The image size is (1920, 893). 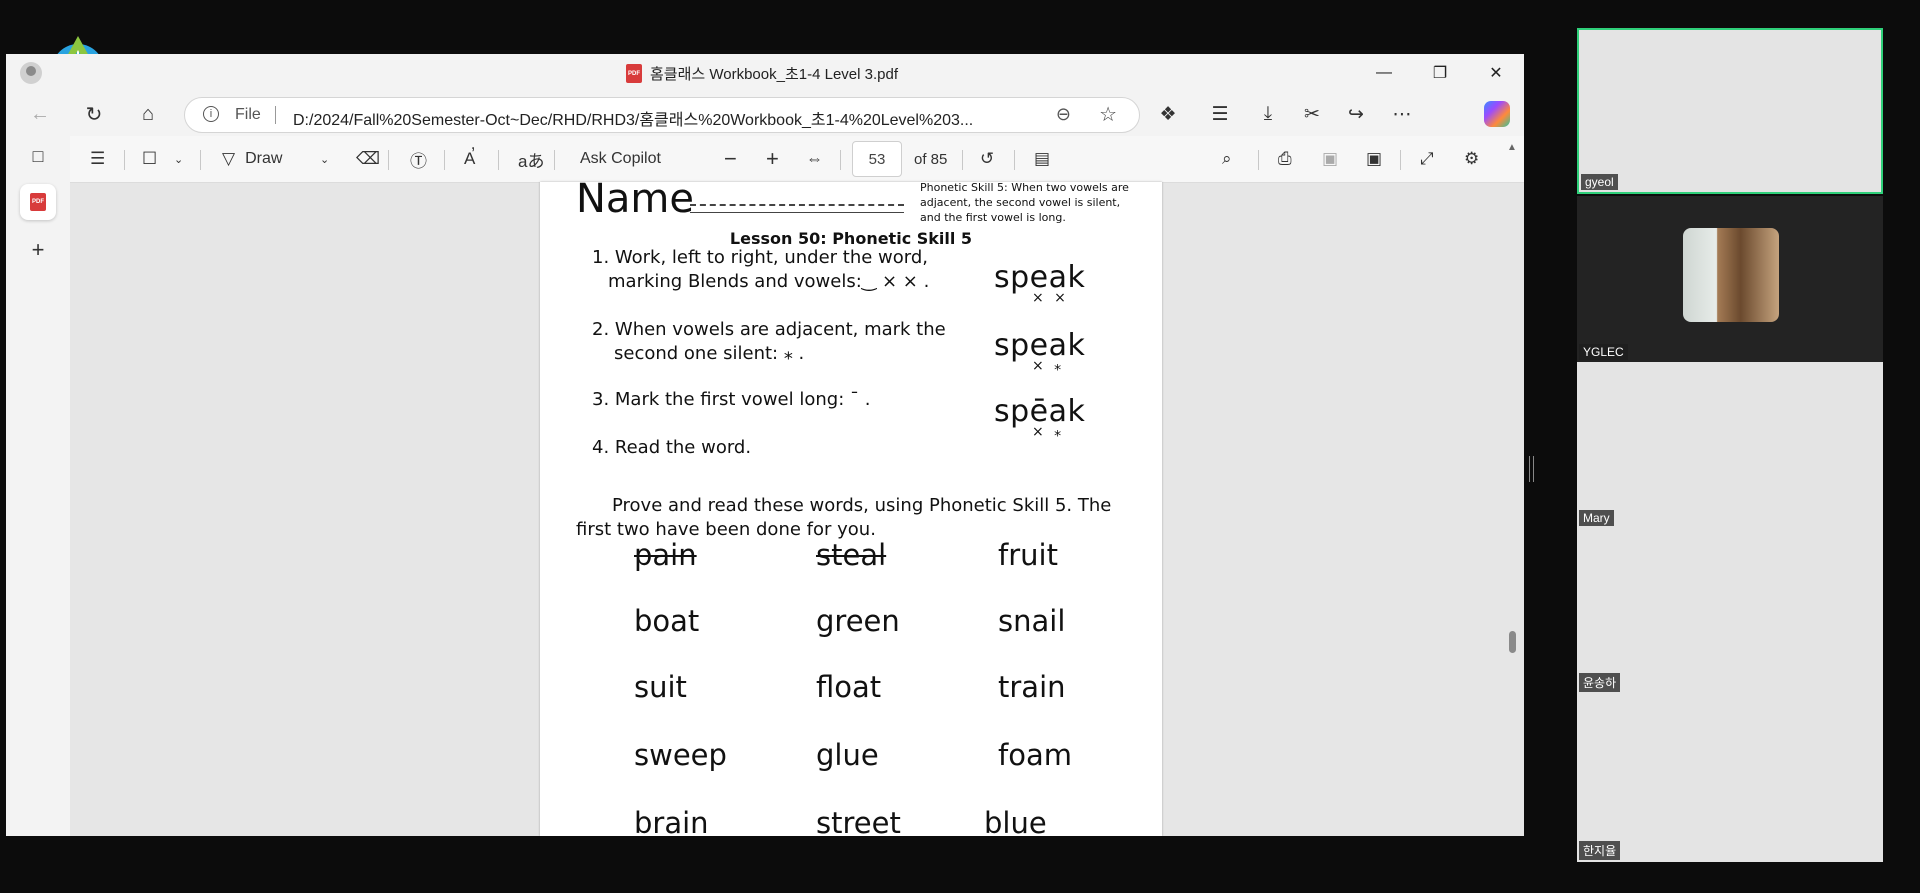 I want to click on example-word-3: spēak × ⁎, so click(x=1040, y=417).